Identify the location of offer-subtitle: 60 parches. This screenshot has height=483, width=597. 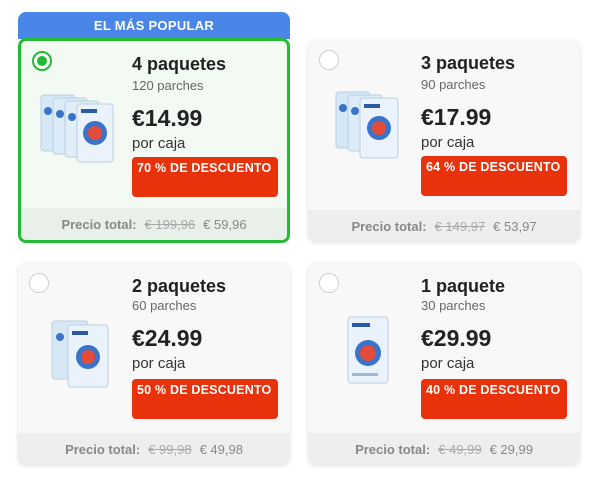
(164, 305).